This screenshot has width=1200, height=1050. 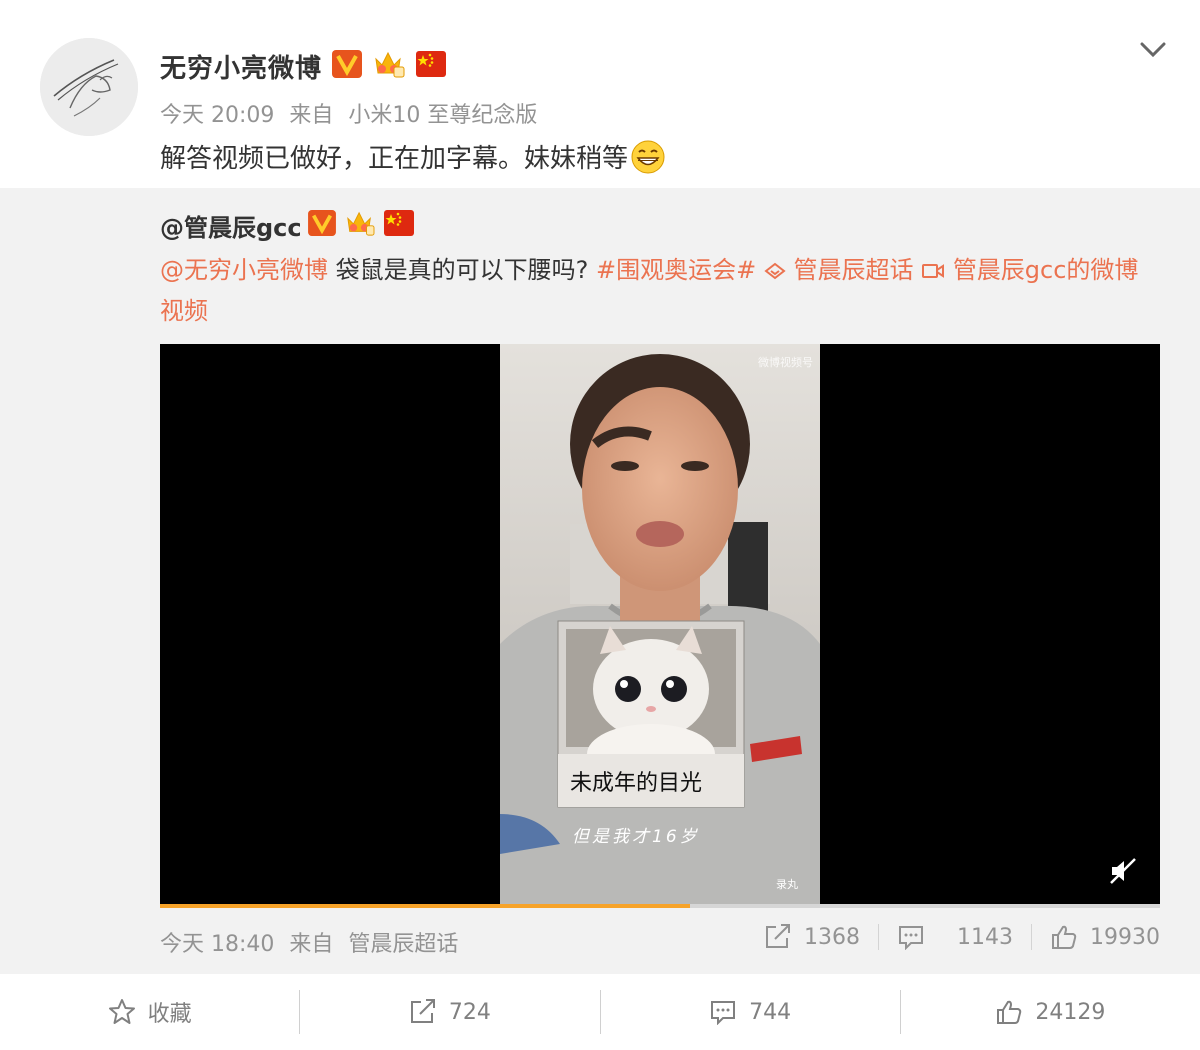 I want to click on video-corner-mark: 录丸, so click(x=787, y=884).